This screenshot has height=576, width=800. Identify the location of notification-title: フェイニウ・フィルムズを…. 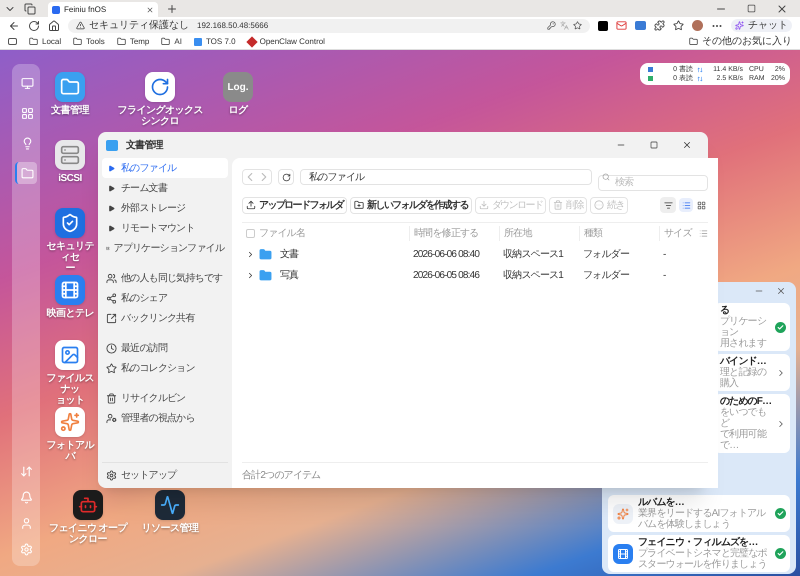
(698, 542).